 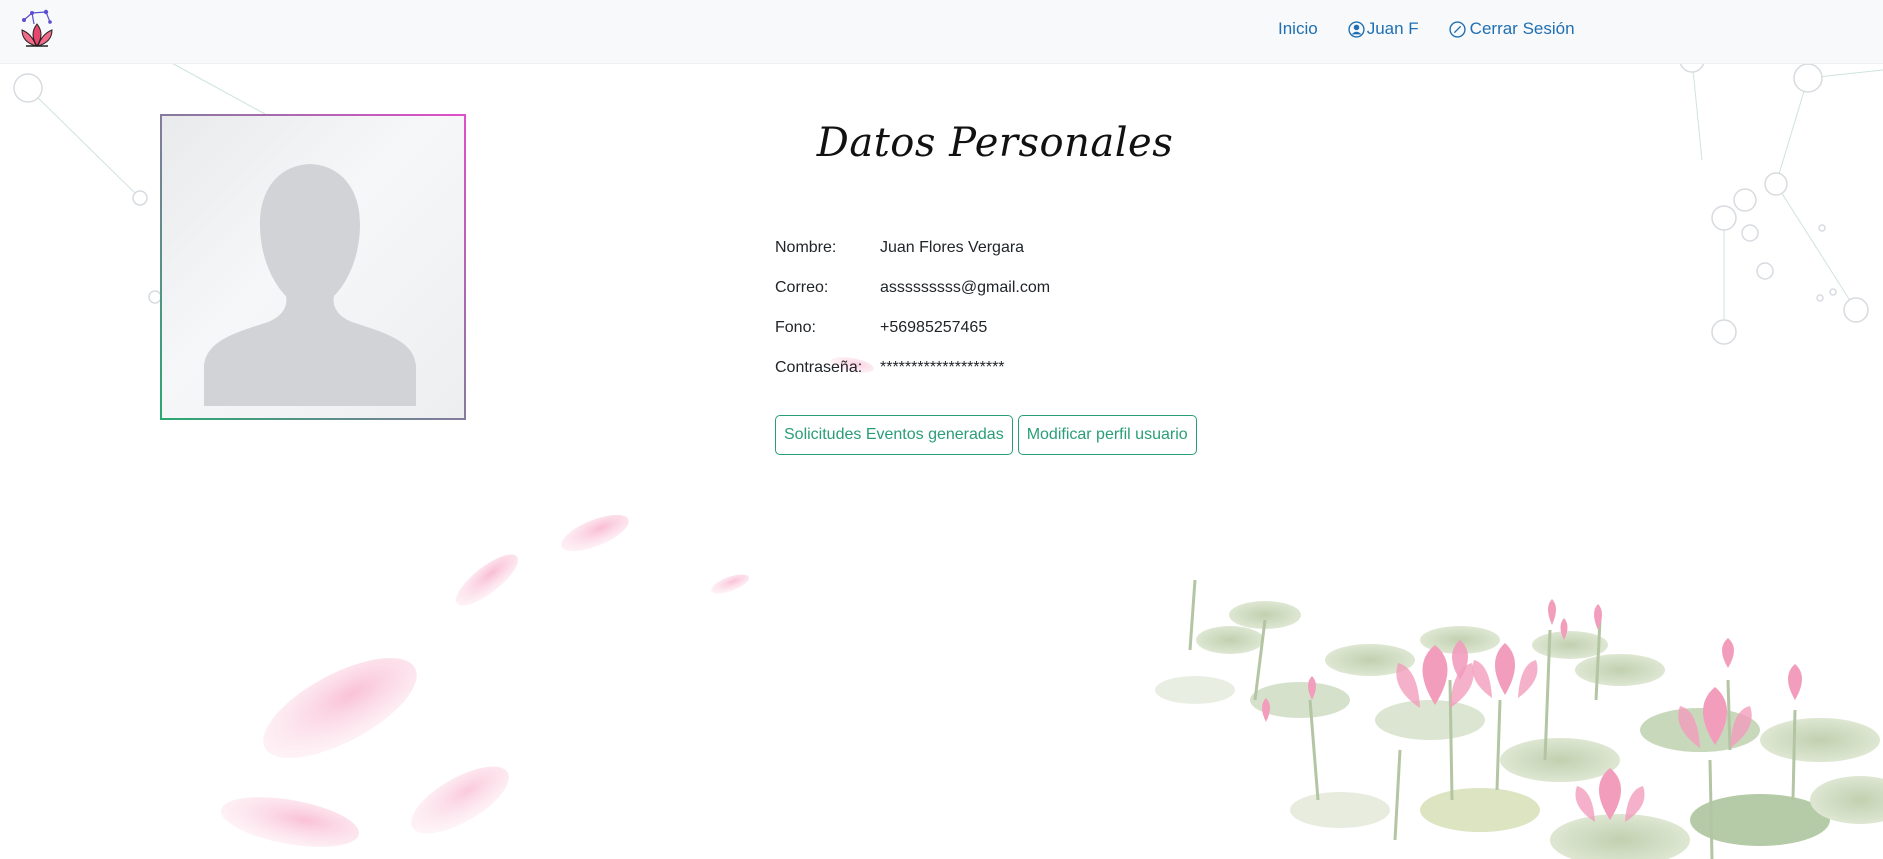 What do you see at coordinates (934, 327) in the screenshot?
I see `field-value: +56985257465` at bounding box center [934, 327].